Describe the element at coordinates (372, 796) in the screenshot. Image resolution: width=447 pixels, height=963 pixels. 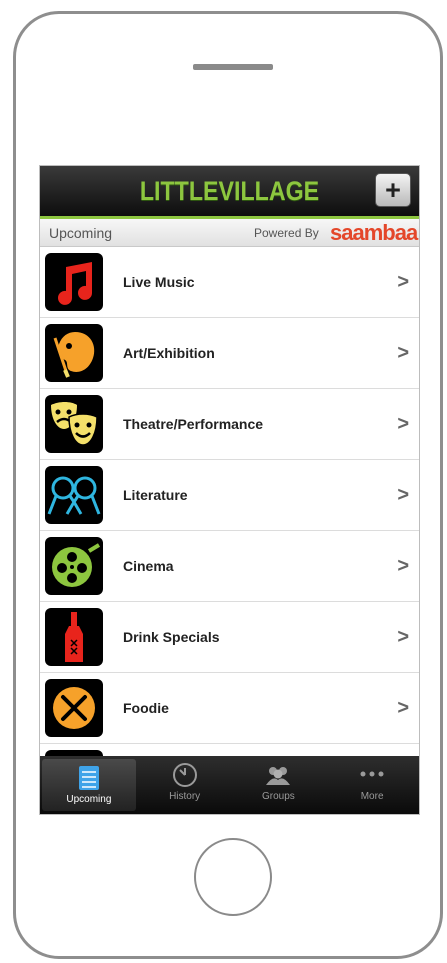
I see `tab-label: More` at that location.